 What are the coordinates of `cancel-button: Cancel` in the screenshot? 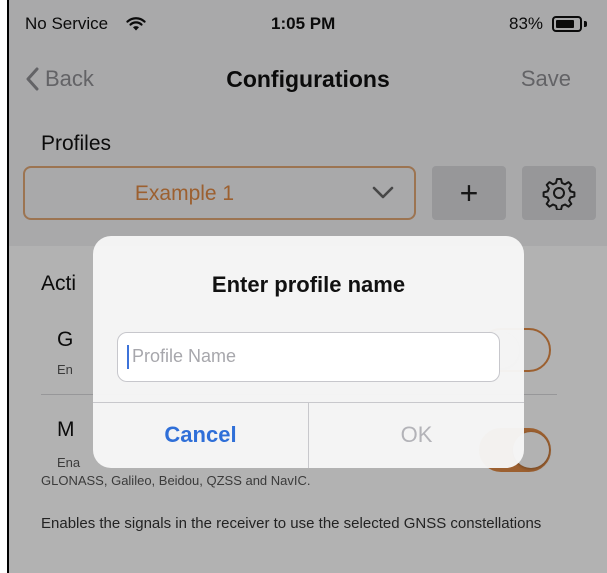 It's located at (200, 435).